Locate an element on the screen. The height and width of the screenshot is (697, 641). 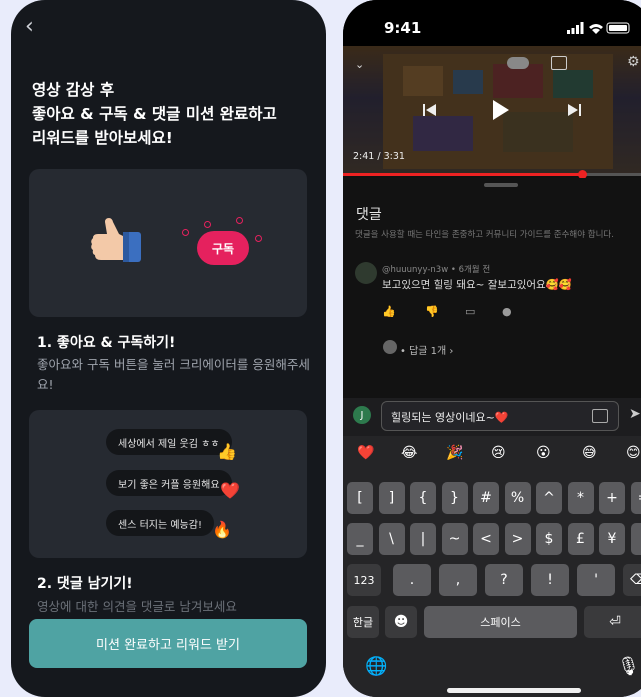
emoji-key: 😂 is located at coordinates (409, 453).